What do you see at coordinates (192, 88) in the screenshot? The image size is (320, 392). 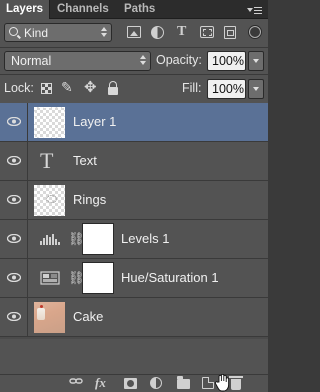 I see `fill-label: Fill:` at bounding box center [192, 88].